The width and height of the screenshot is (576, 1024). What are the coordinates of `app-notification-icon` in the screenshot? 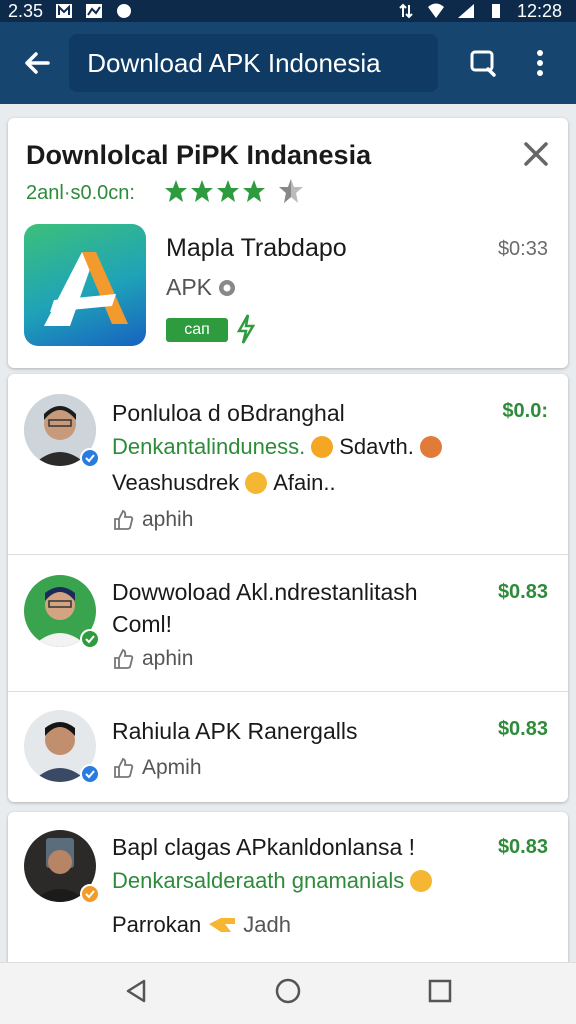 It's located at (124, 11).